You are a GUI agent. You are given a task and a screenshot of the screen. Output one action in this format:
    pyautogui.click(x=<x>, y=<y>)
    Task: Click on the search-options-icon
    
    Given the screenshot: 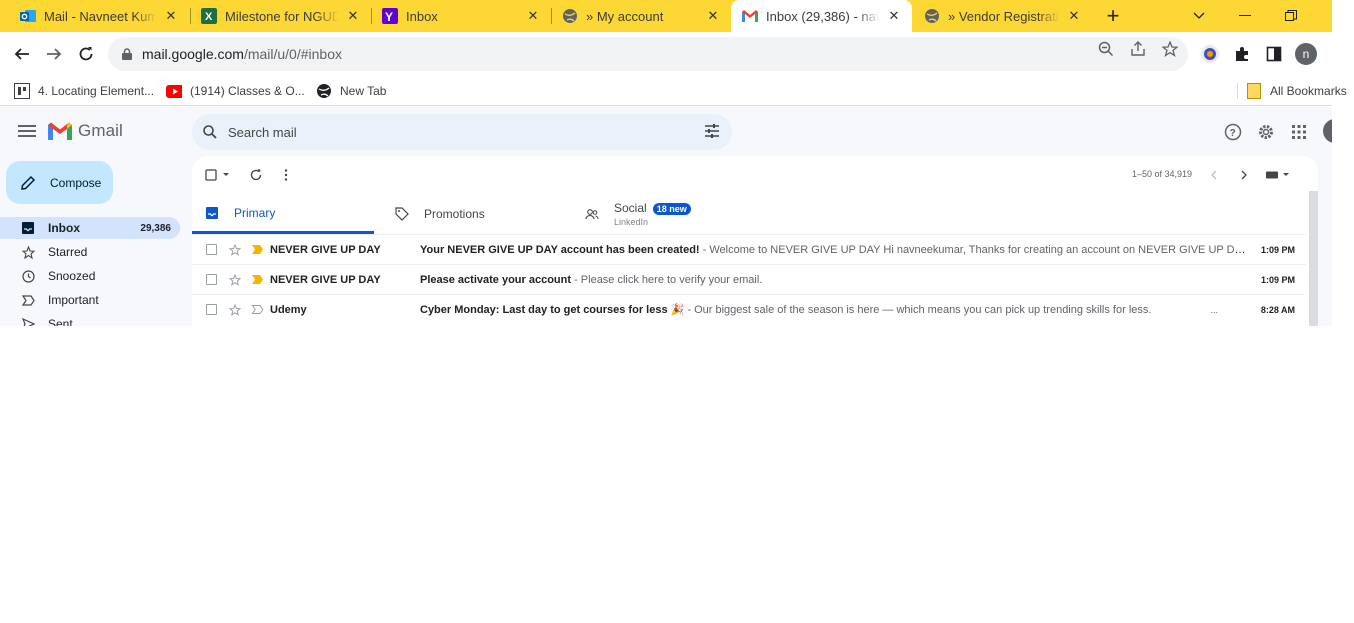 What is the action you would take?
    pyautogui.click(x=712, y=132)
    